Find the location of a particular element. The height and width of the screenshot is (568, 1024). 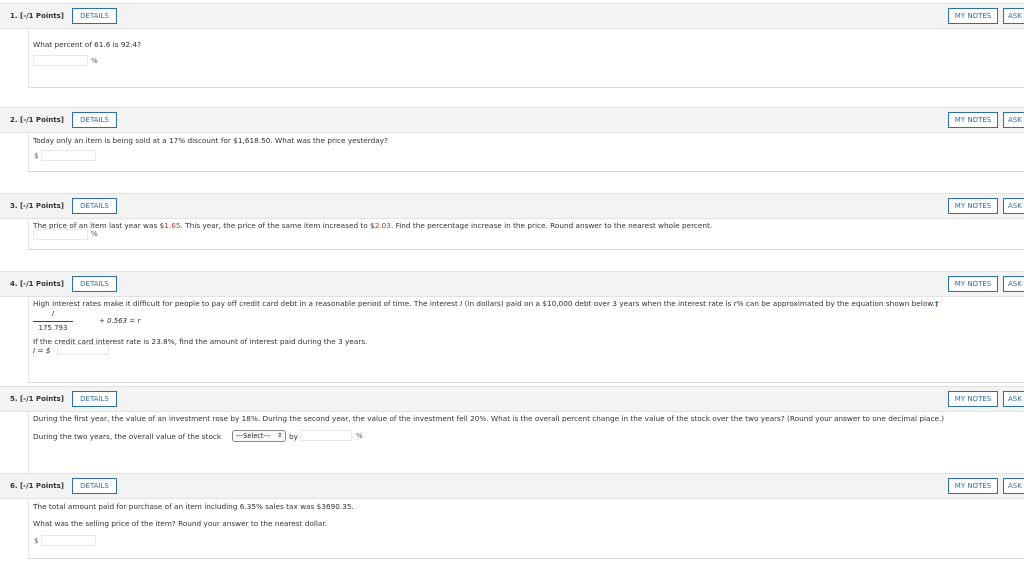

question-1-header: 1. [-/1 Points] DETAILS MY NOTES ASK is located at coordinates (512, 16).